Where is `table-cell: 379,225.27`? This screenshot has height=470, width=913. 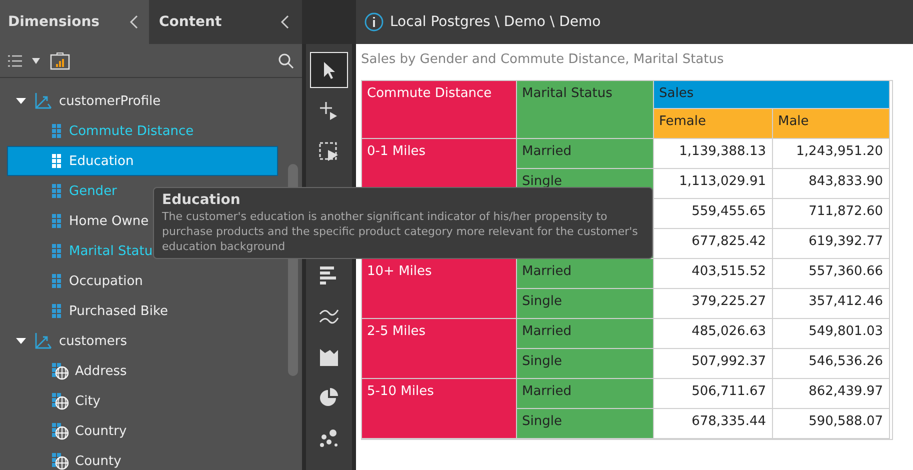
table-cell: 379,225.27 is located at coordinates (713, 304).